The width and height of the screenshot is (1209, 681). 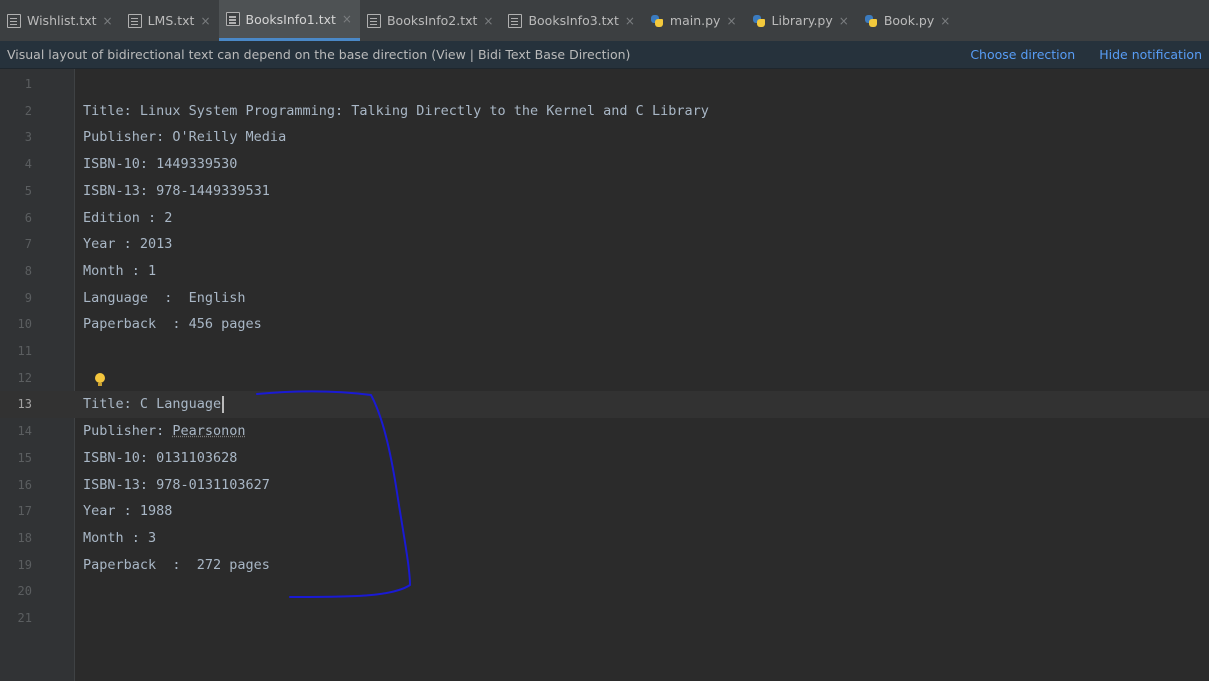 I want to click on editor-line: 14 Publisher: Pearsonon, so click(x=604, y=431).